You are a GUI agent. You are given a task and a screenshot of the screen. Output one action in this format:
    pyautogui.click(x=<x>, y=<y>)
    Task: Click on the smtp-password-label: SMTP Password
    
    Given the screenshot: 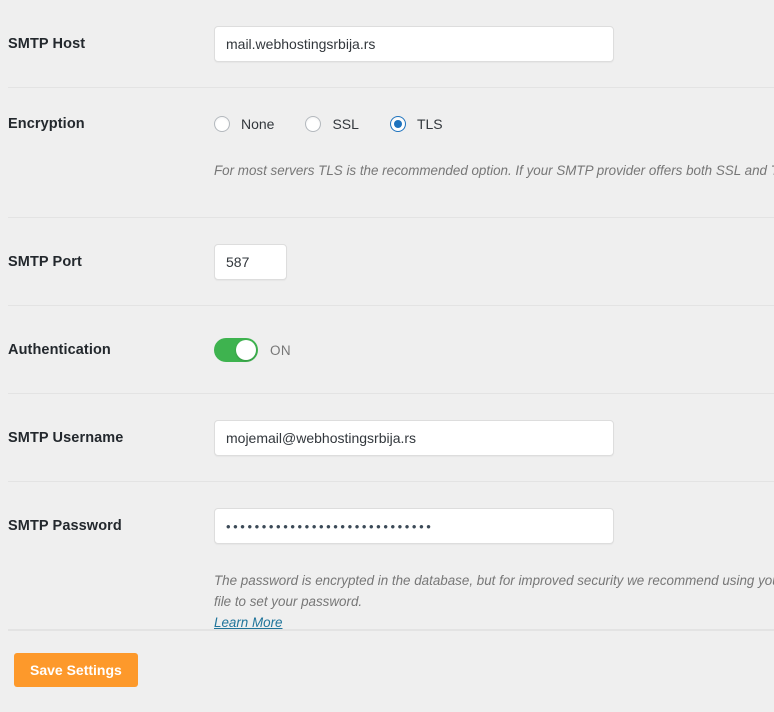 What is the action you would take?
    pyautogui.click(x=65, y=526)
    